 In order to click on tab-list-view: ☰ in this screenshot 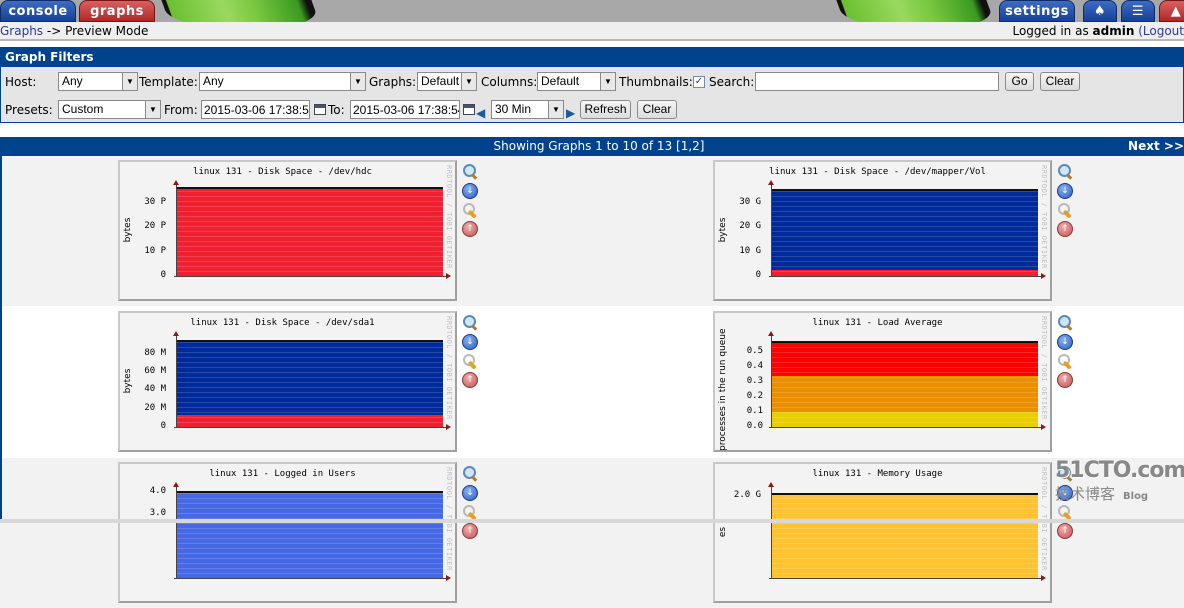, I will do `click(1138, 11)`.